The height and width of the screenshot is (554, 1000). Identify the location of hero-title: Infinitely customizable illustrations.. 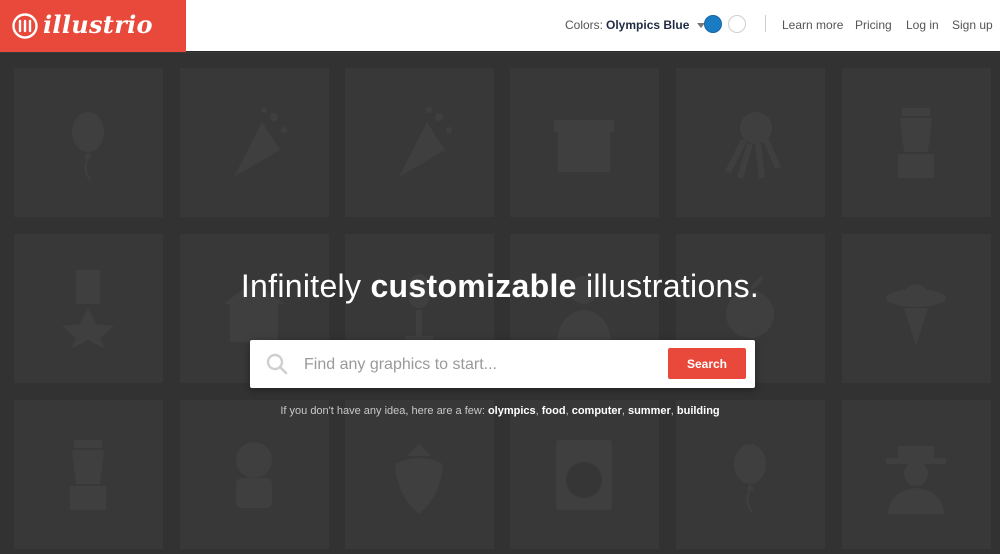
(500, 286).